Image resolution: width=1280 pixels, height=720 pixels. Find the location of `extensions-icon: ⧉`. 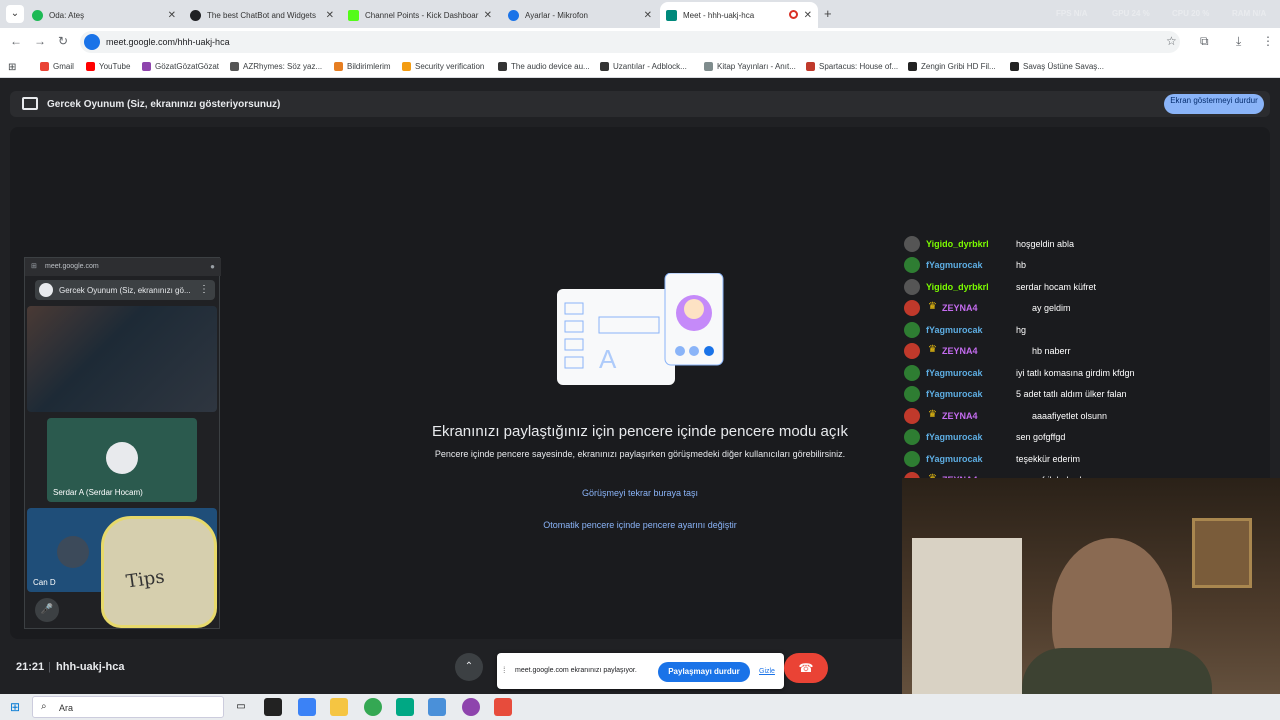

extensions-icon: ⧉ is located at coordinates (1204, 41).